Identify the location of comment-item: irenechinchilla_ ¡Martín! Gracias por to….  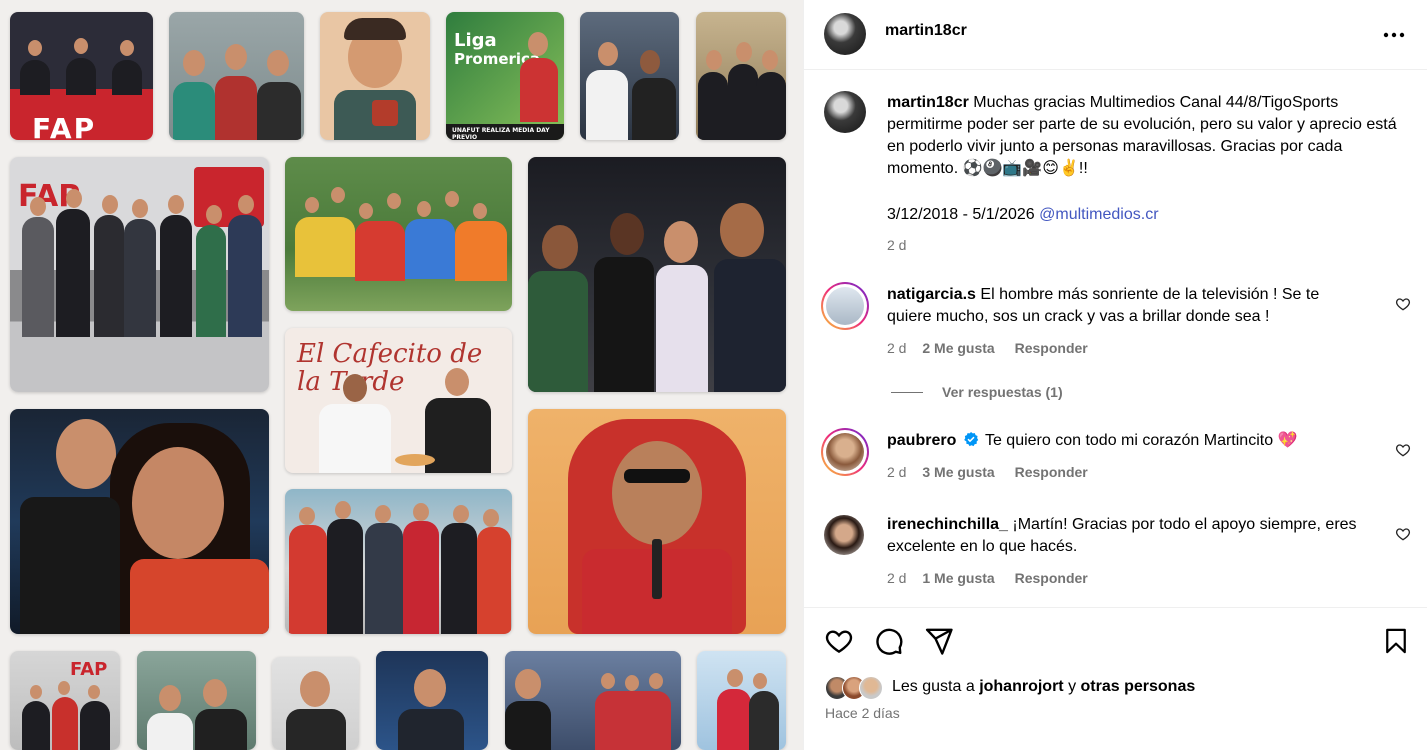
(1115, 552).